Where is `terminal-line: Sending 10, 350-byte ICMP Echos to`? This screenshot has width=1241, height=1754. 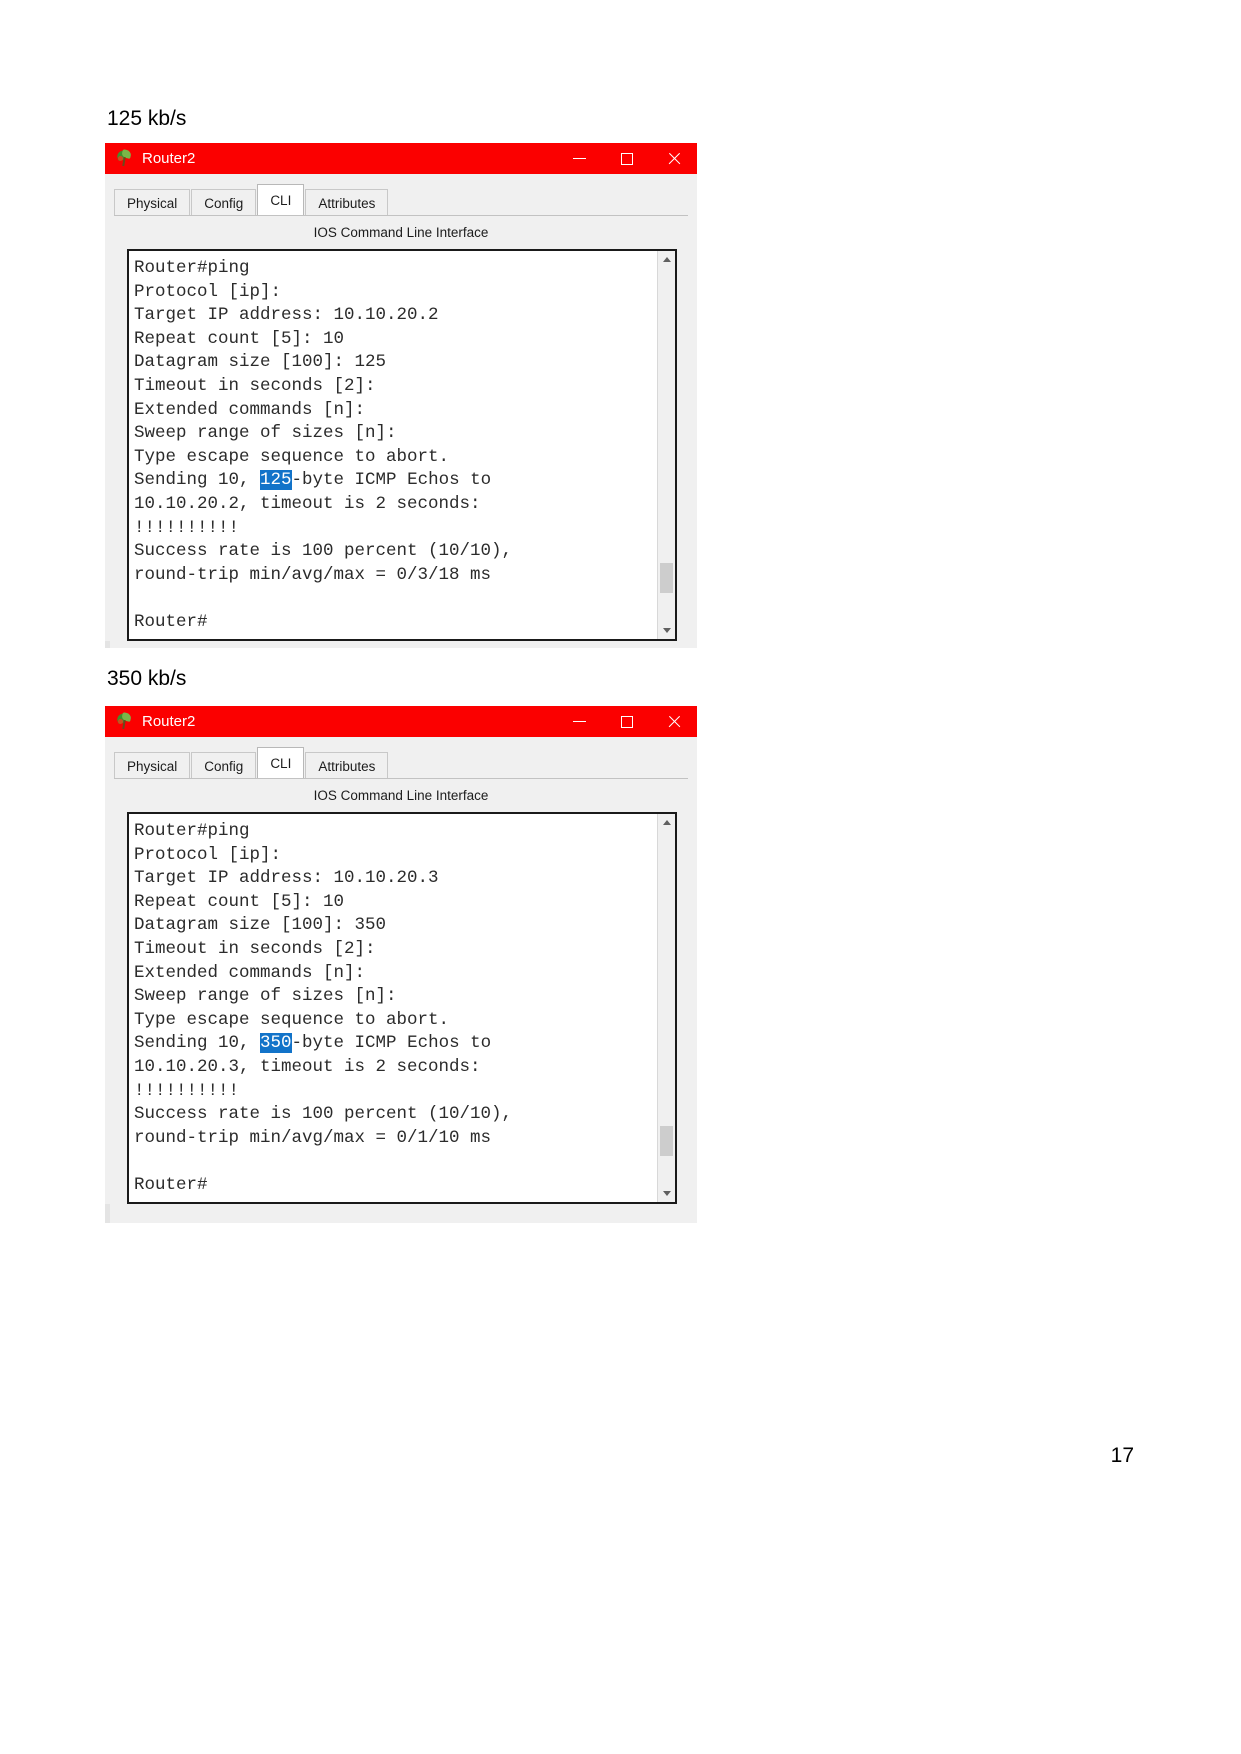 terminal-line: Sending 10, 350-byte ICMP Echos to is located at coordinates (313, 1043).